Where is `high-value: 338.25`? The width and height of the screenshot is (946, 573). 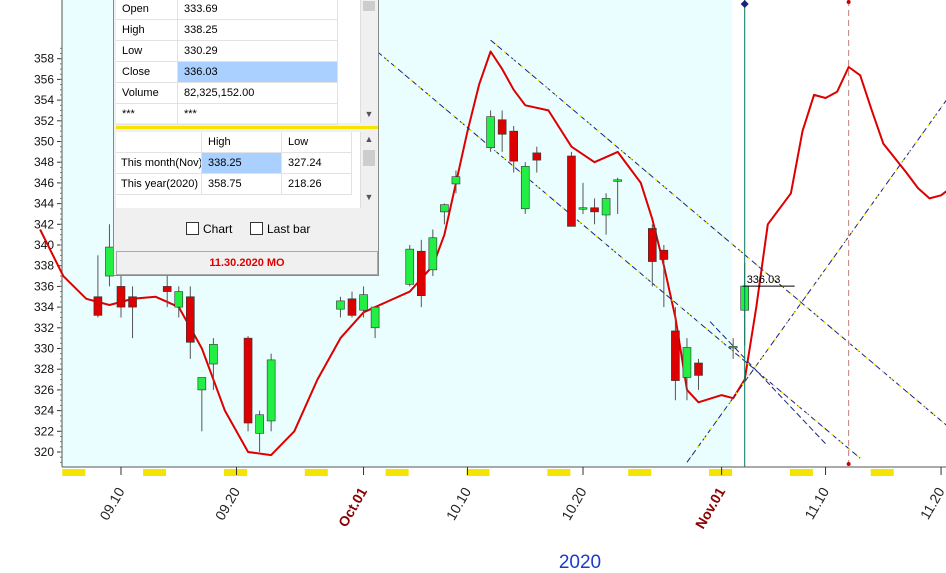 high-value: 338.25 is located at coordinates (258, 30).